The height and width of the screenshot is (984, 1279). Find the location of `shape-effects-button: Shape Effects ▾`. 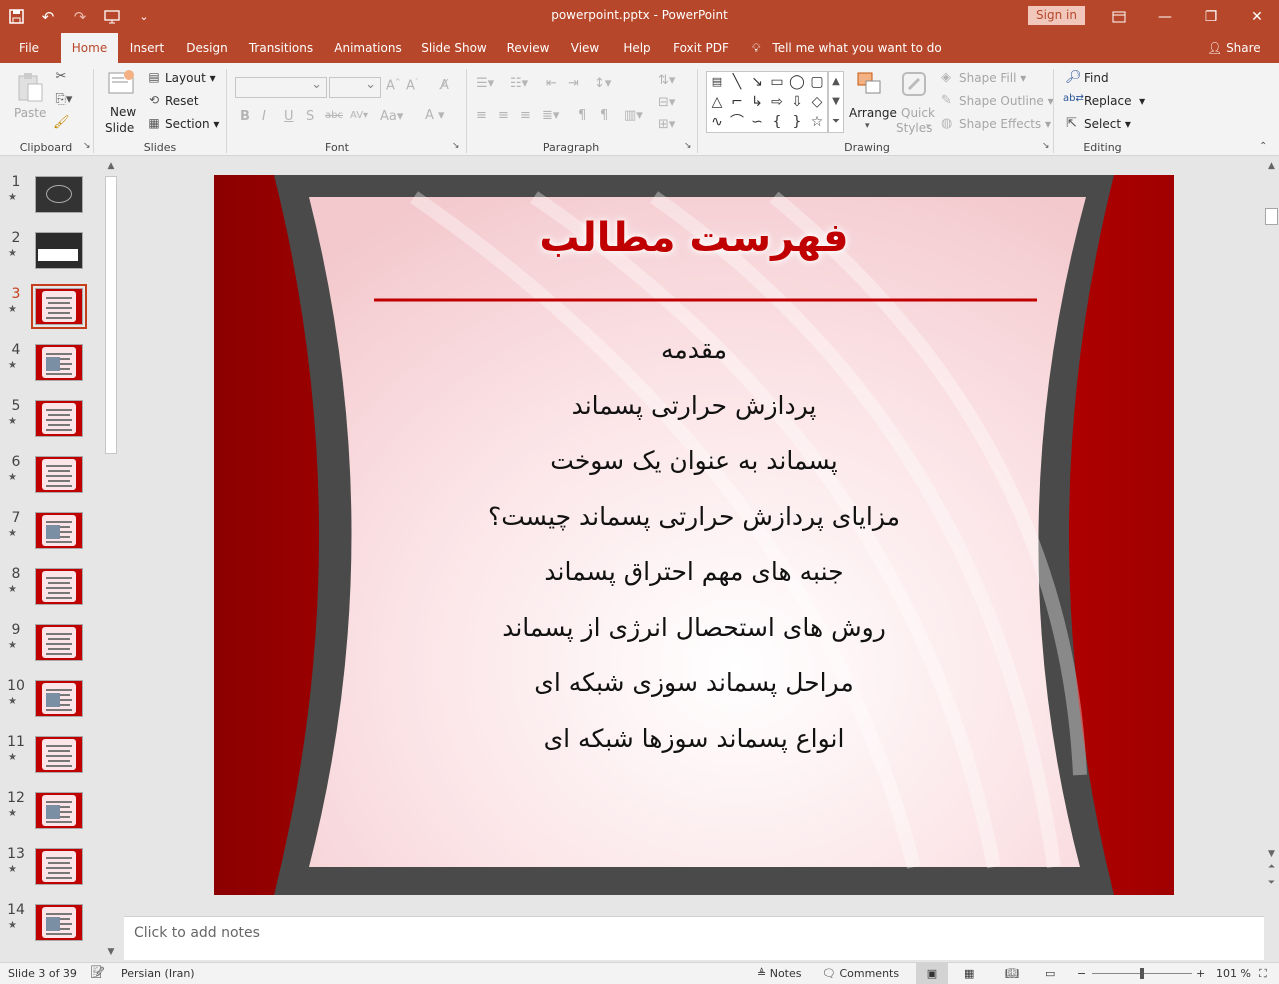

shape-effects-button: Shape Effects ▾ is located at coordinates (1005, 124).